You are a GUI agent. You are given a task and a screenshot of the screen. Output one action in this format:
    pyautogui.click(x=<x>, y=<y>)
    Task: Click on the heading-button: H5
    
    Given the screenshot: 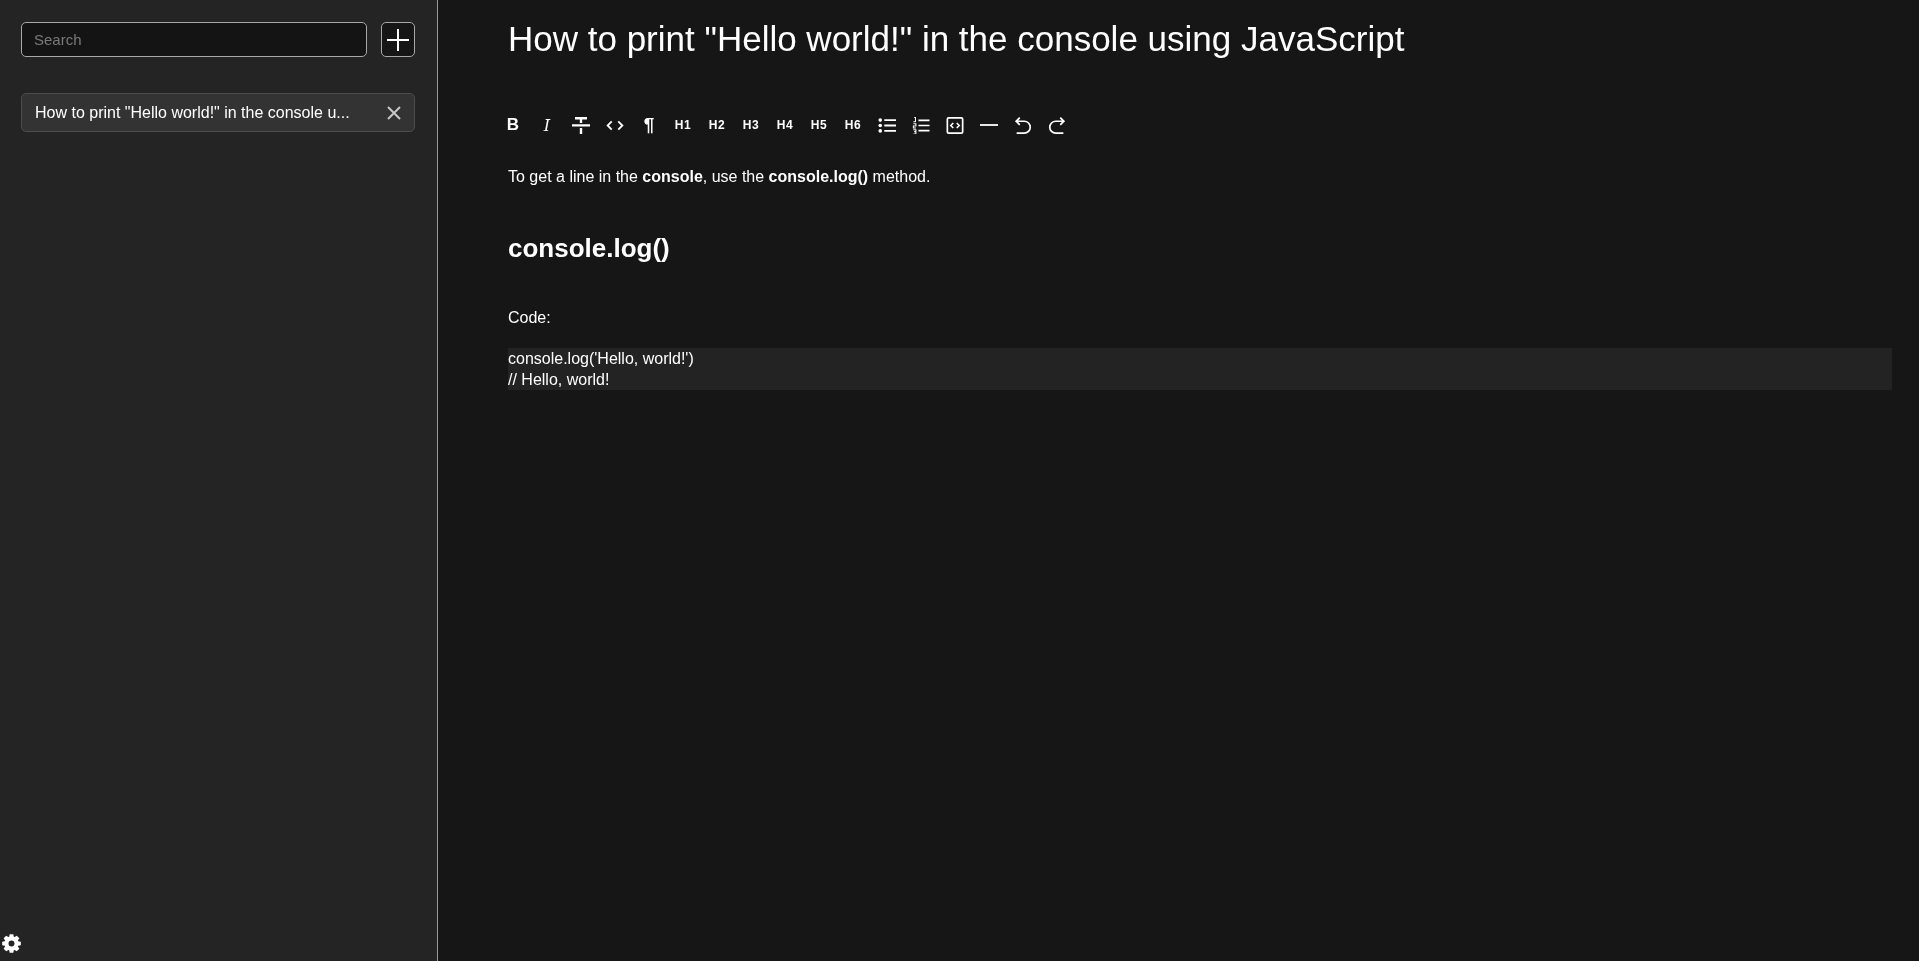 What is the action you would take?
    pyautogui.click(x=819, y=125)
    